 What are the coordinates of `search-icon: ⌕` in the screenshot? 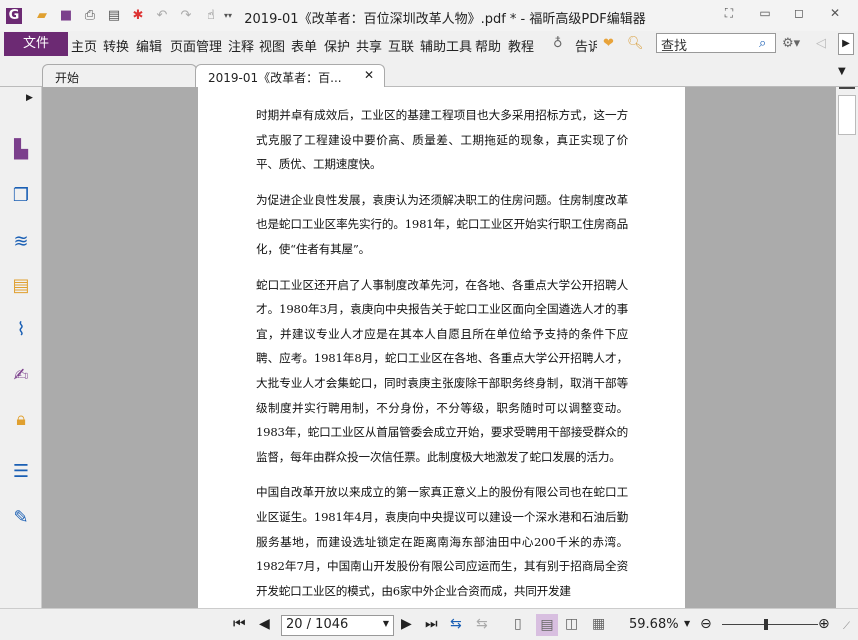 It's located at (762, 43).